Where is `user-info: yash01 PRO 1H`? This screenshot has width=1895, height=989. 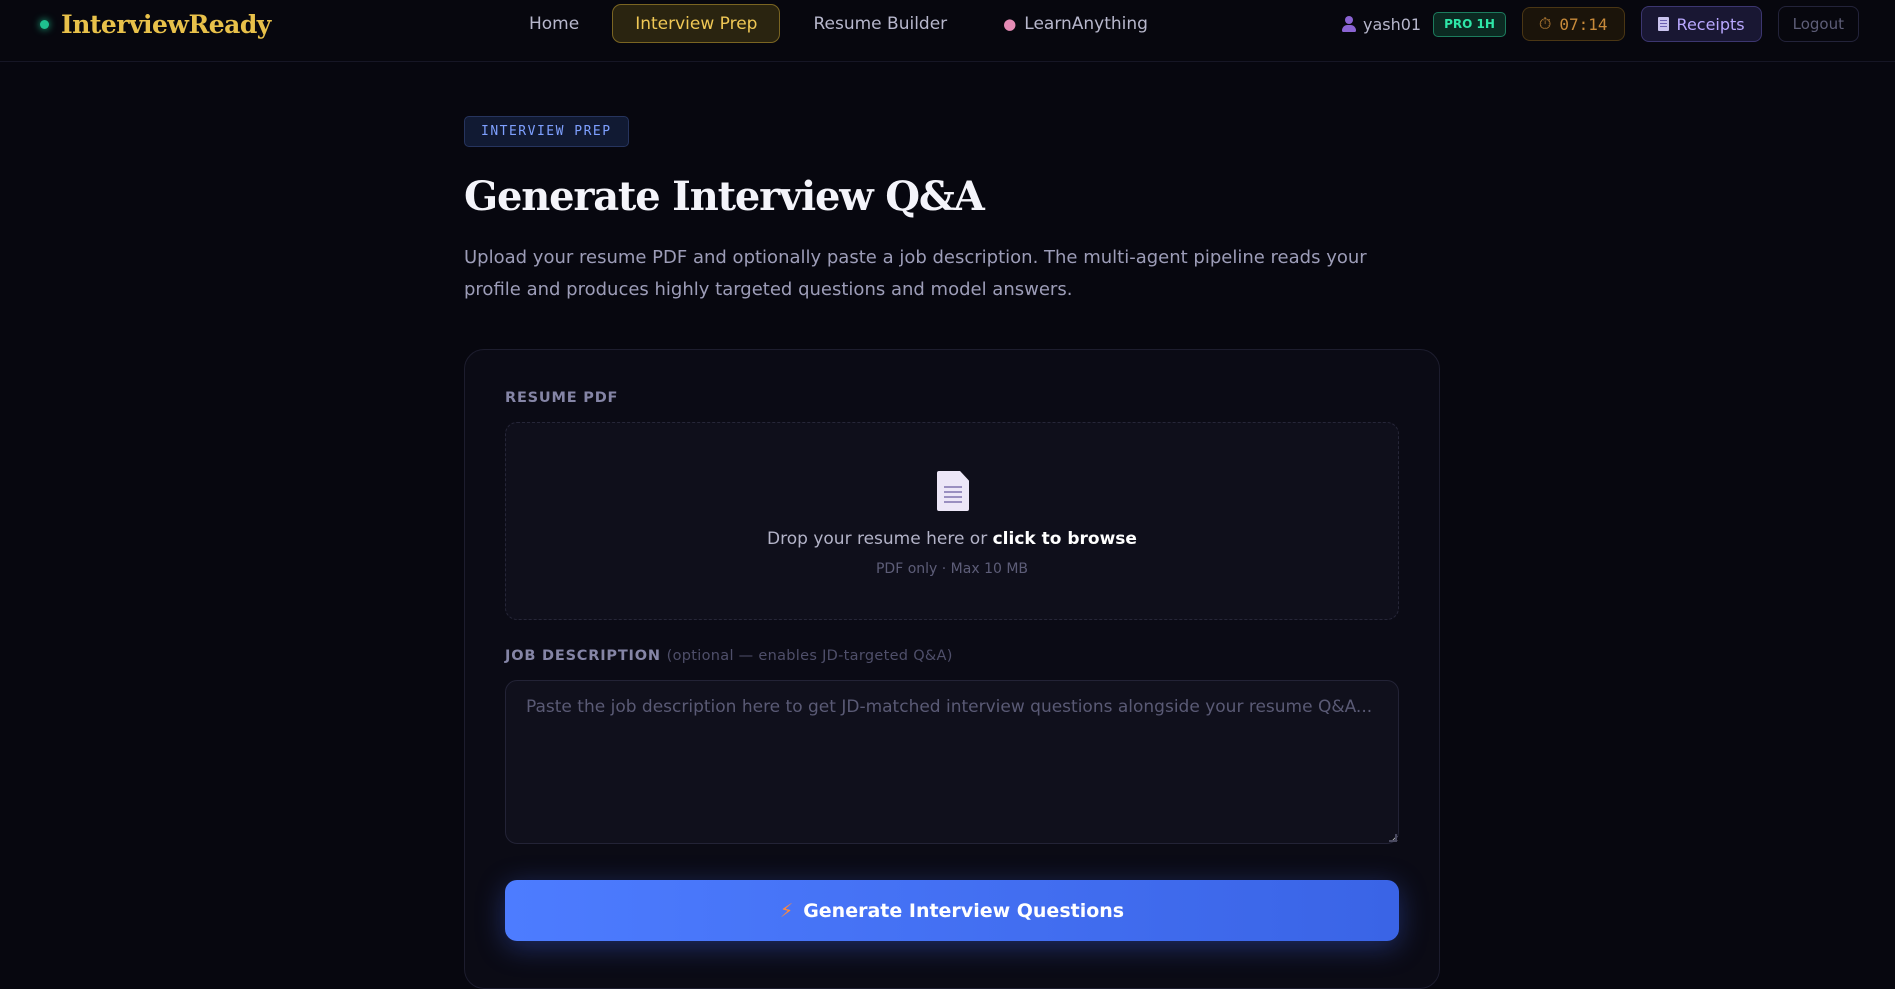 user-info: yash01 PRO 1H is located at coordinates (1423, 24).